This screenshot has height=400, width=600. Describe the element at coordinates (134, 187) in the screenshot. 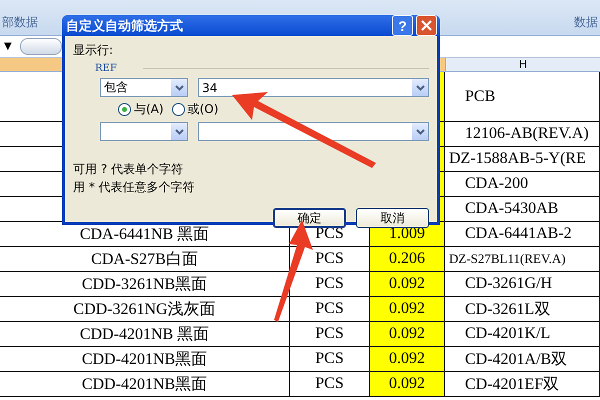

I see `hint-text: 用 * 代表任意多个字符` at that location.